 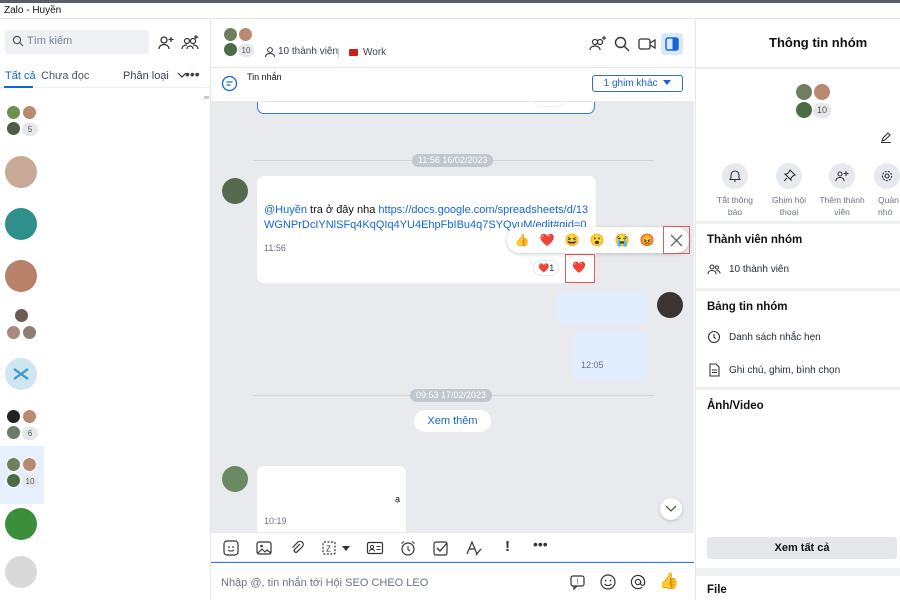 I want to click on contact-card-icon, so click(x=375, y=548).